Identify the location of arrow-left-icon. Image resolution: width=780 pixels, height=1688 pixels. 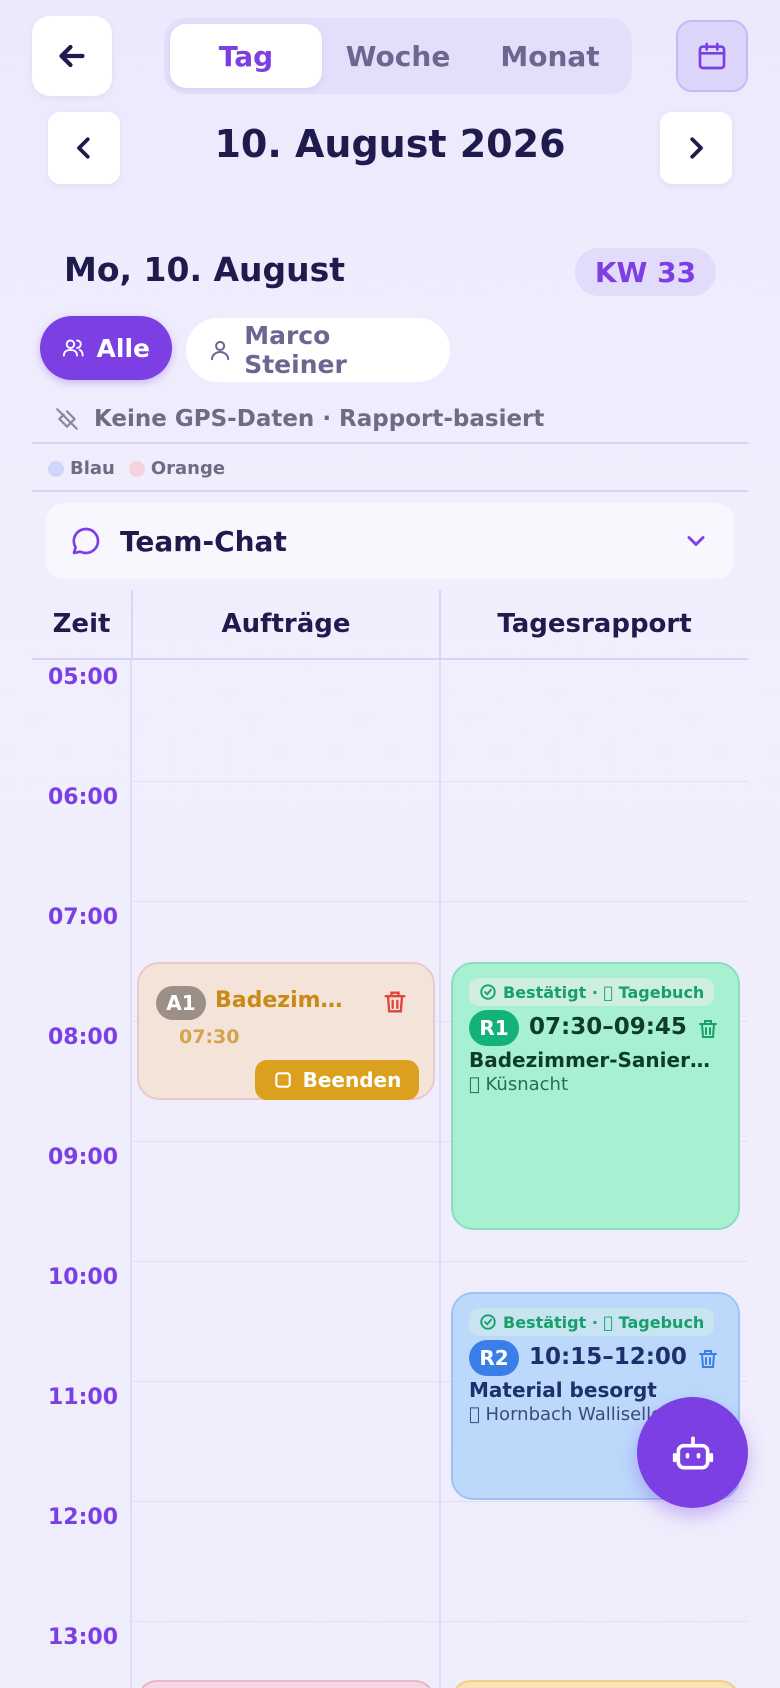
(72, 56).